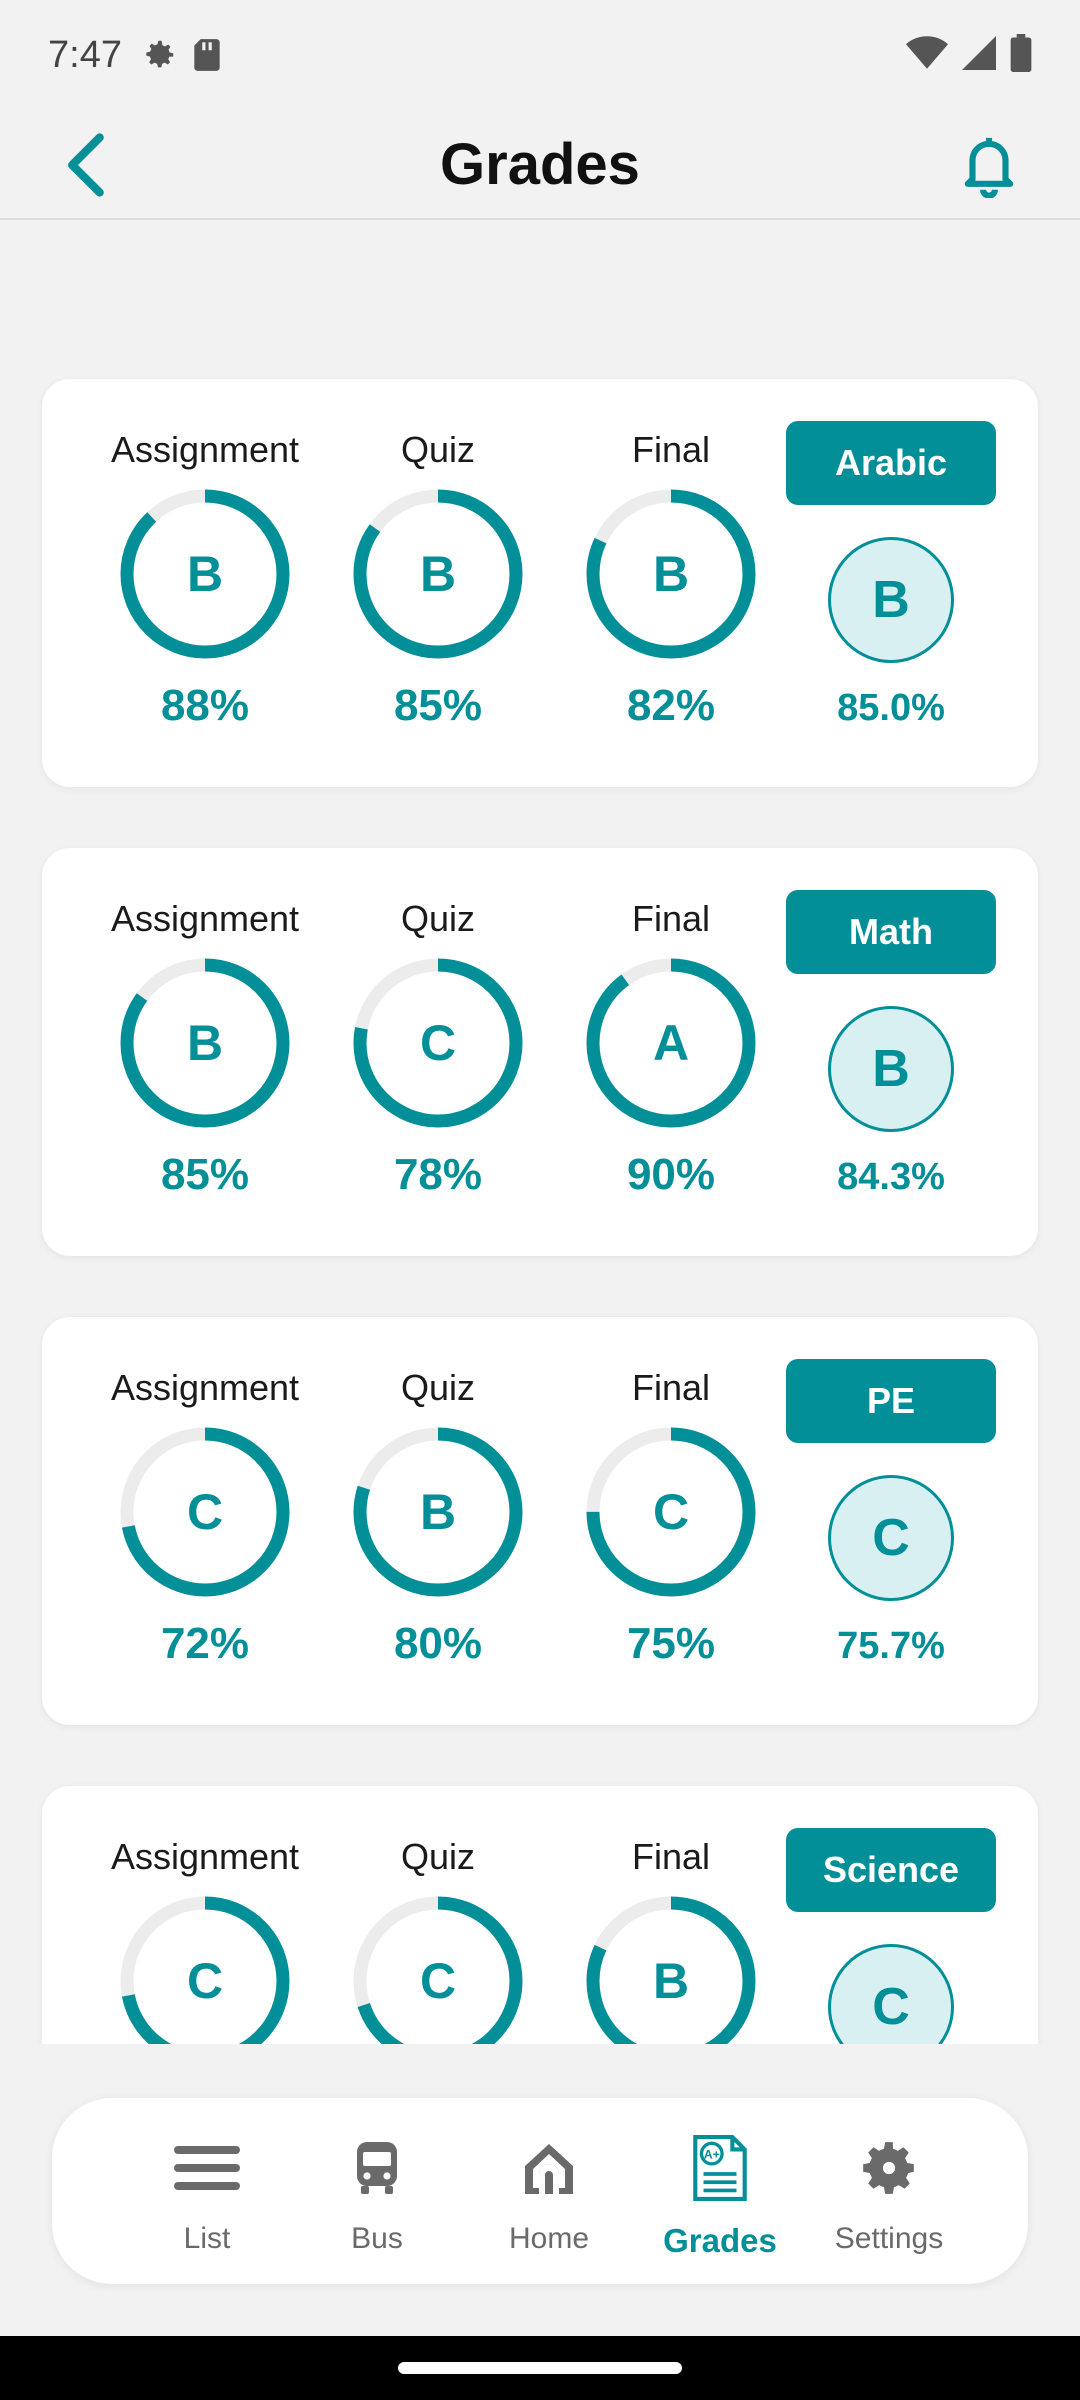 The image size is (1080, 2400). I want to click on nav-item-settings: Settings, so click(889, 2191).